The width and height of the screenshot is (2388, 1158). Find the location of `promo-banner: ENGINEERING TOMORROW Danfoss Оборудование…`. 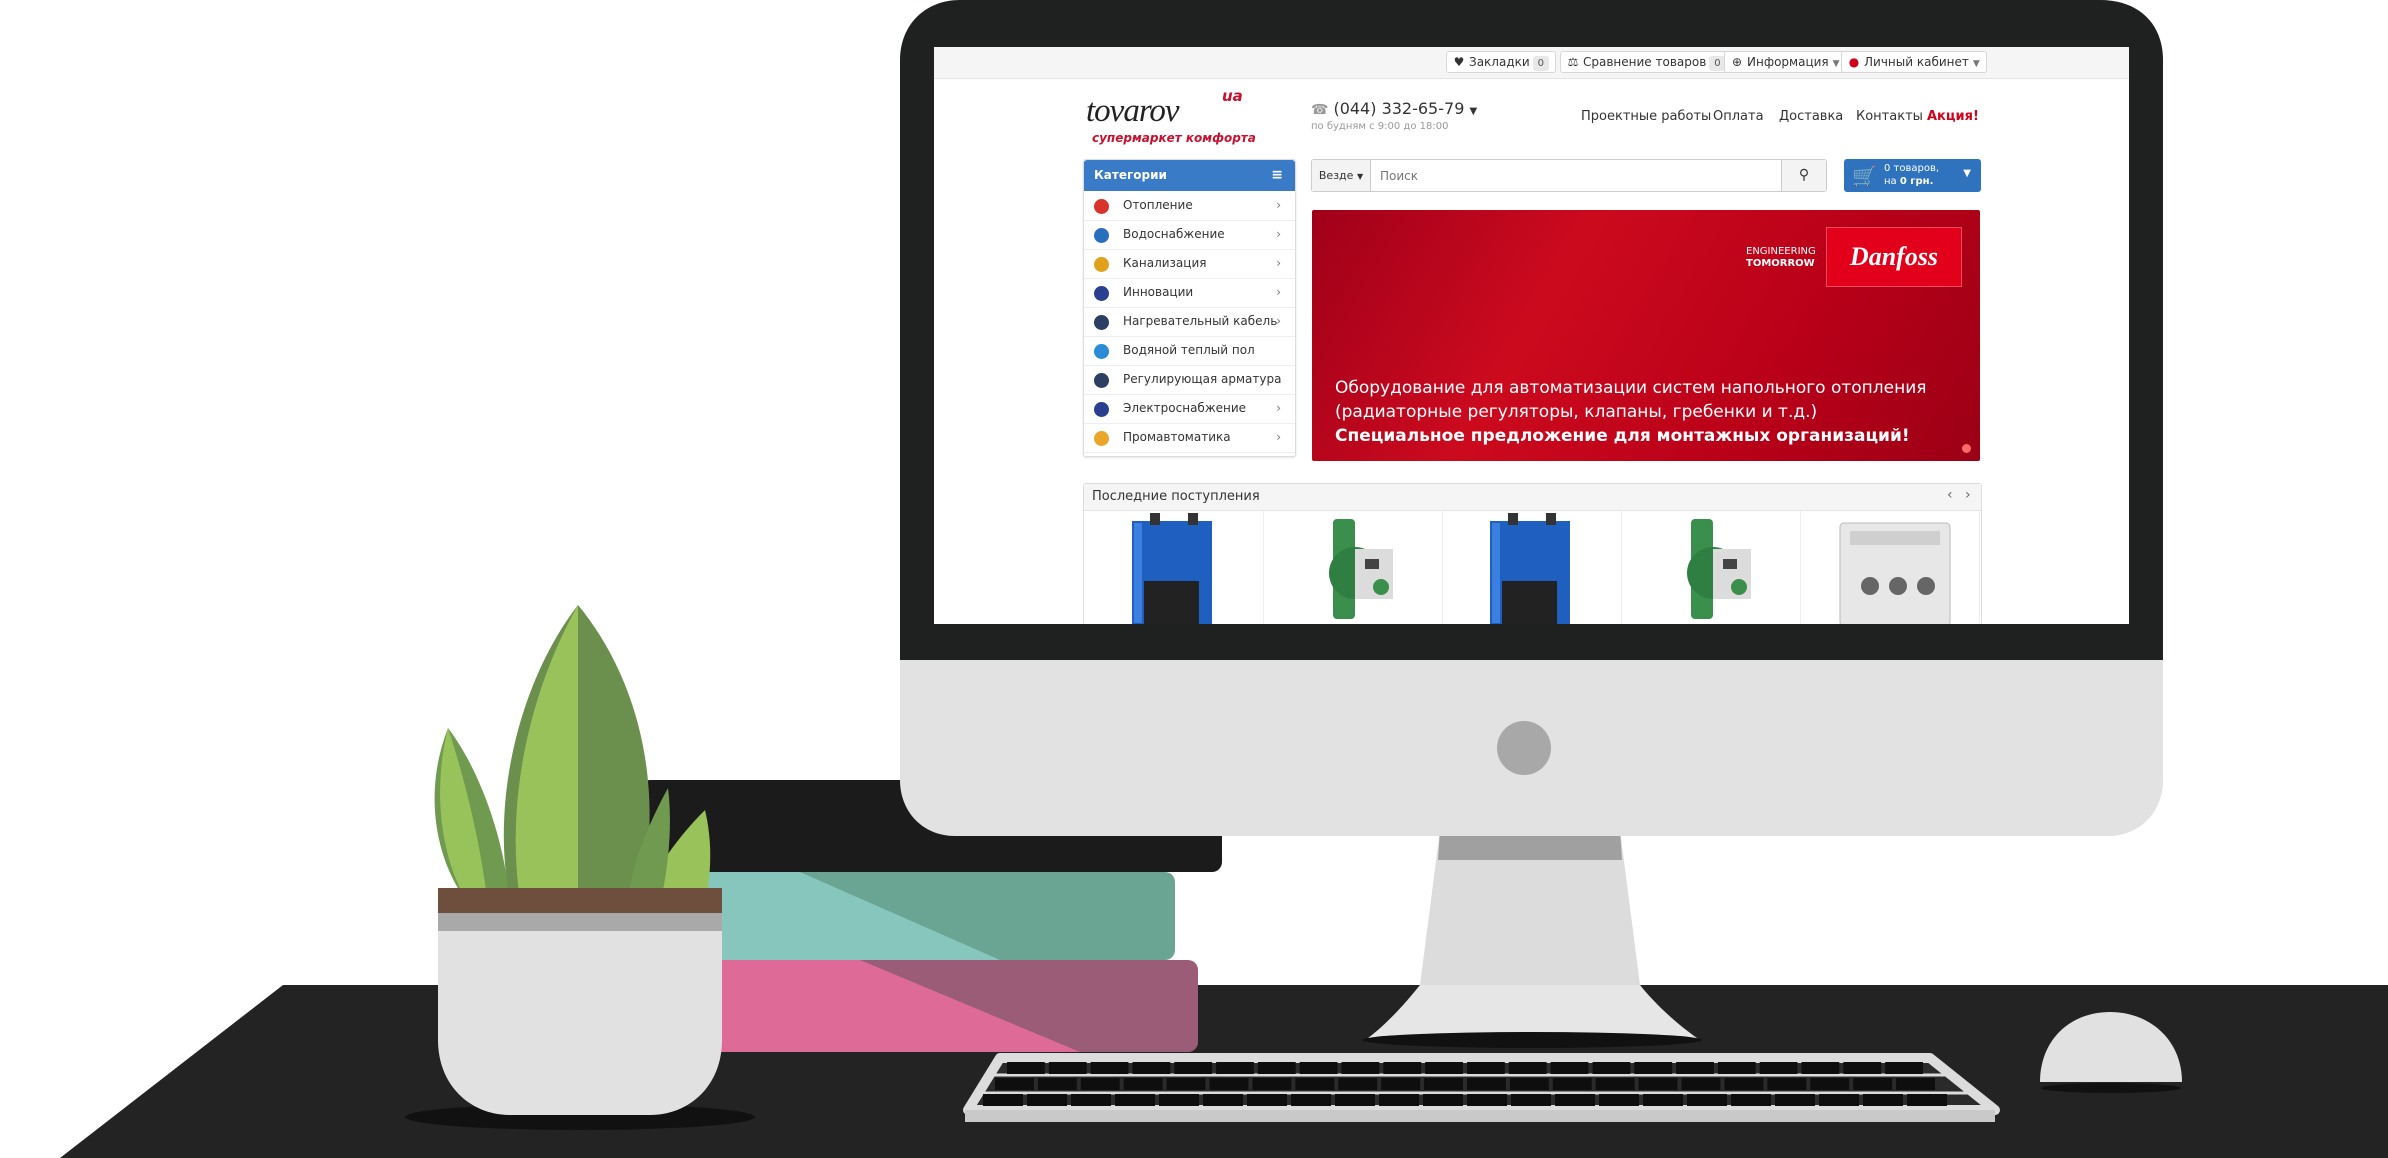

promo-banner: ENGINEERING TOMORROW Danfoss Оборудование… is located at coordinates (1646, 335).